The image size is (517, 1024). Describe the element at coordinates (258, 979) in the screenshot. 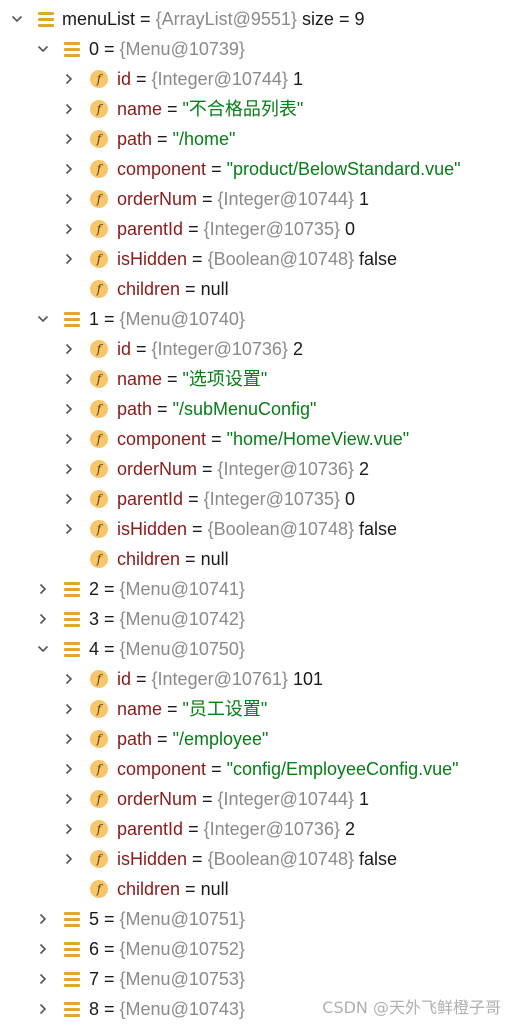

I see `tree-node: 7 = {Menu@10753}` at that location.